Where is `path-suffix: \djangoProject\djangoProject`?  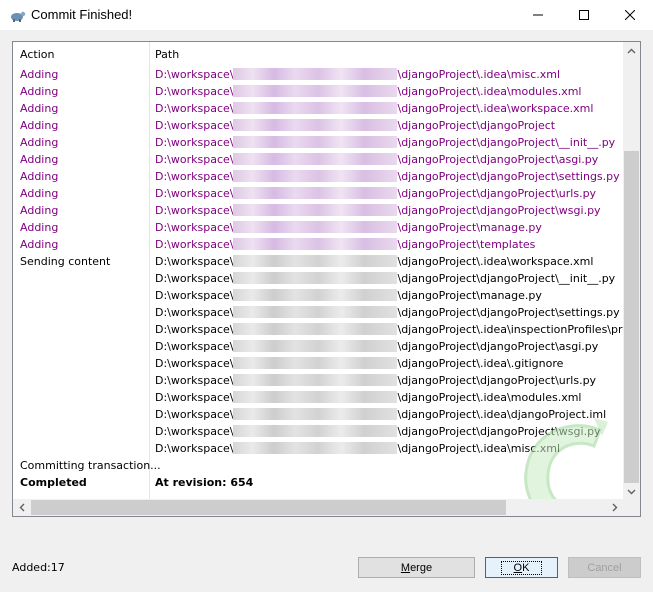
path-suffix: \djangoProject\djangoProject is located at coordinates (476, 125).